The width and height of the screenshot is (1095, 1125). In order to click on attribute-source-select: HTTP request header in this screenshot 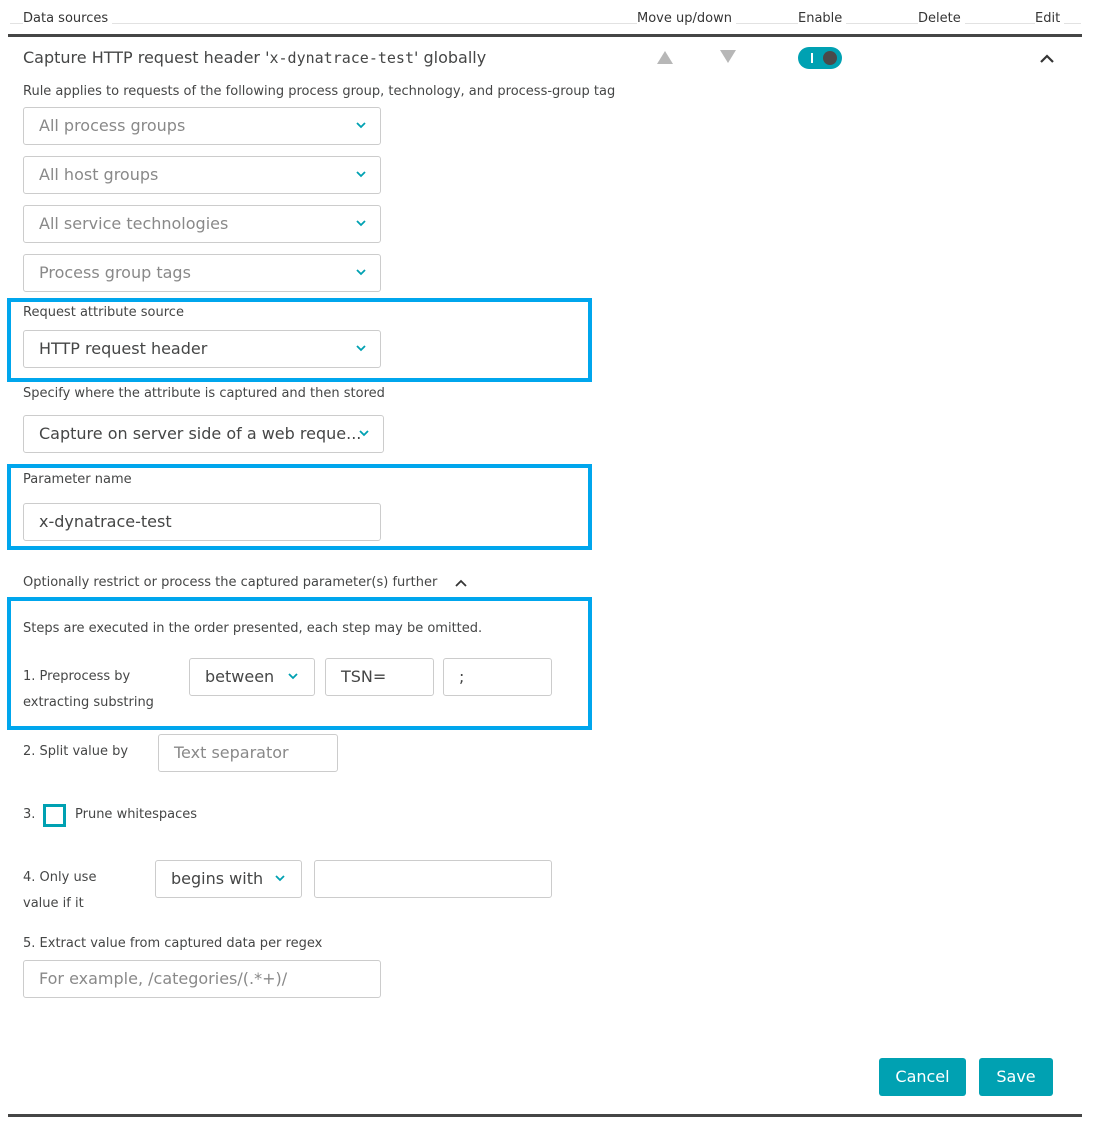, I will do `click(202, 349)`.